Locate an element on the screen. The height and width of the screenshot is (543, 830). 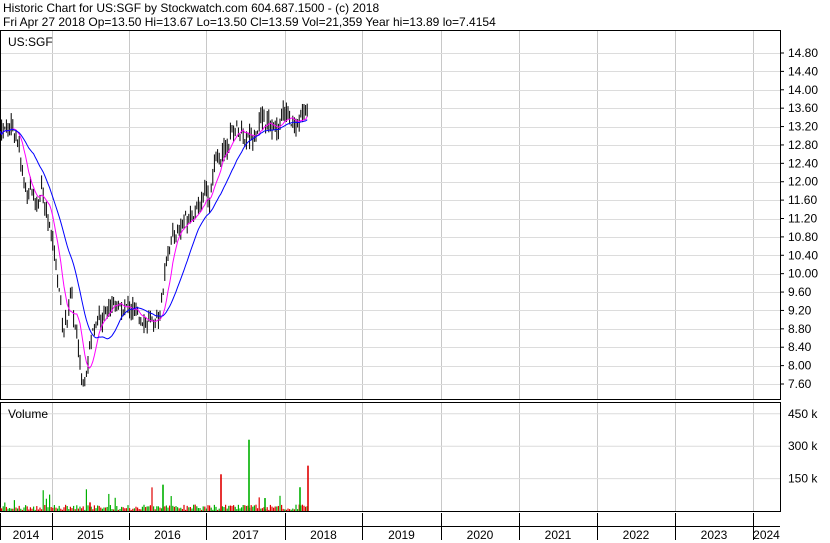
year-label: 2017 is located at coordinates (245, 535).